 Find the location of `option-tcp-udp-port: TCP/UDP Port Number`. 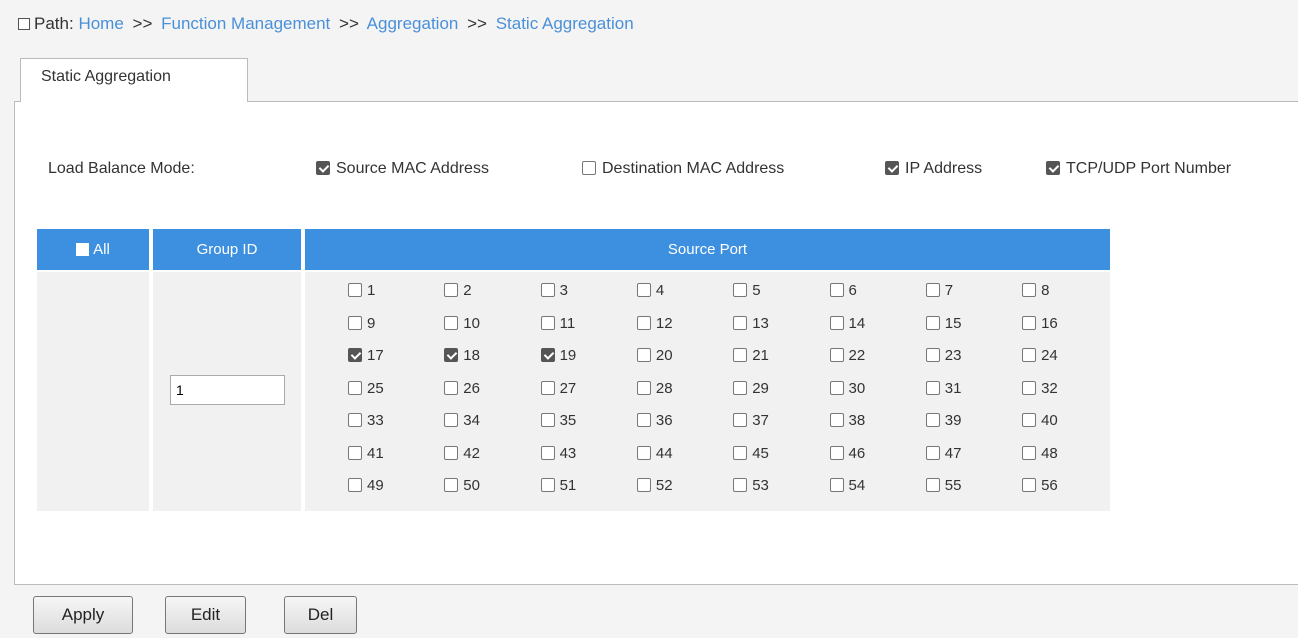

option-tcp-udp-port: TCP/UDP Port Number is located at coordinates (1138, 169).